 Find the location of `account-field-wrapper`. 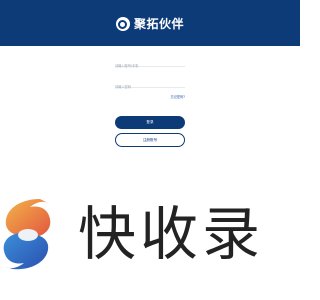

account-field-wrapper is located at coordinates (150, 62).